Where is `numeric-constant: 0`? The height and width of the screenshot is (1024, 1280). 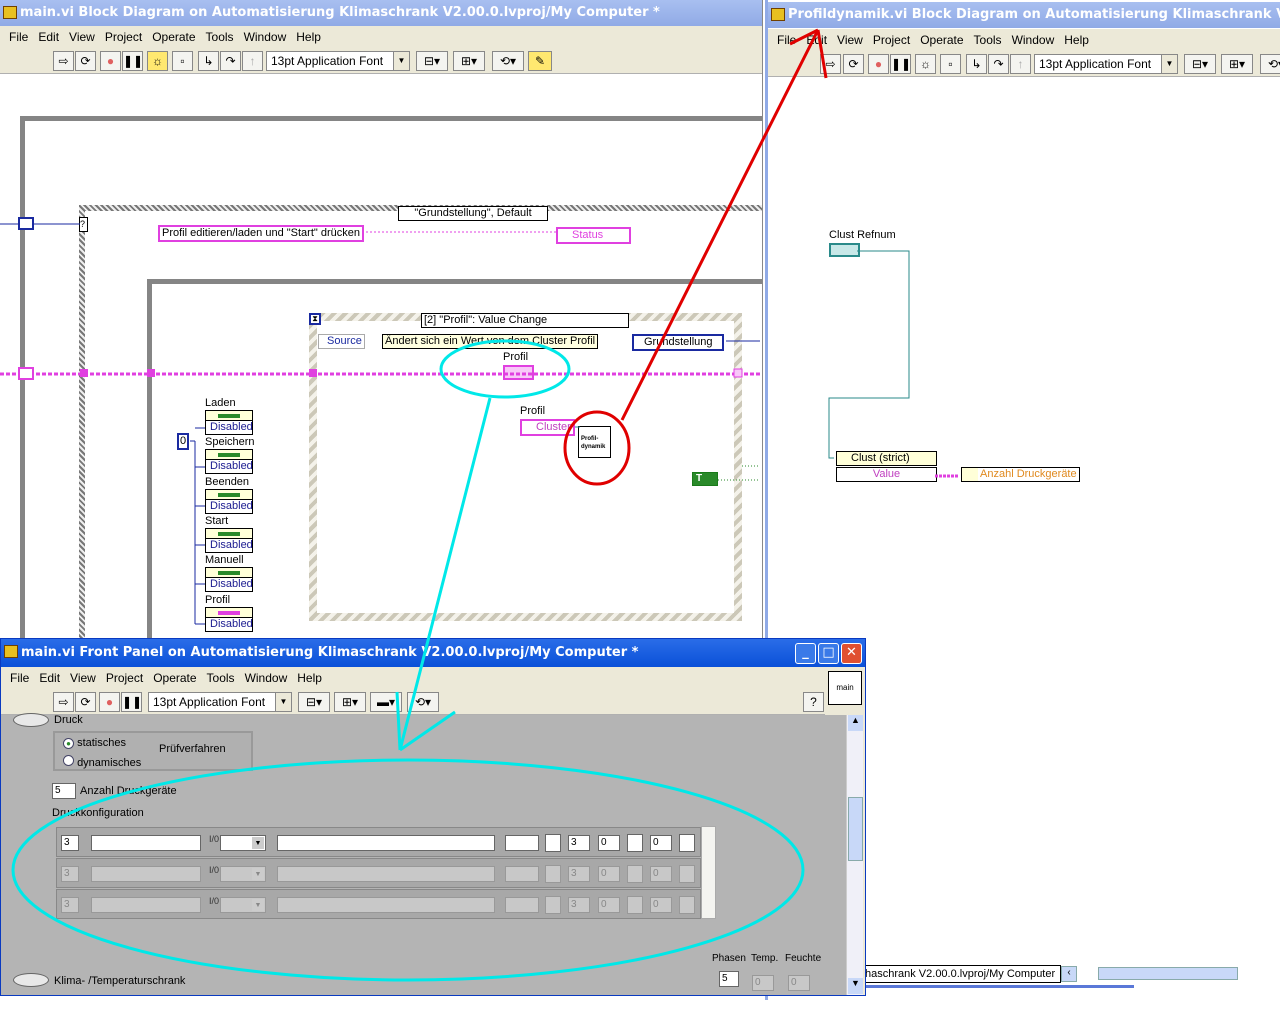
numeric-constant: 0 is located at coordinates (183, 441).